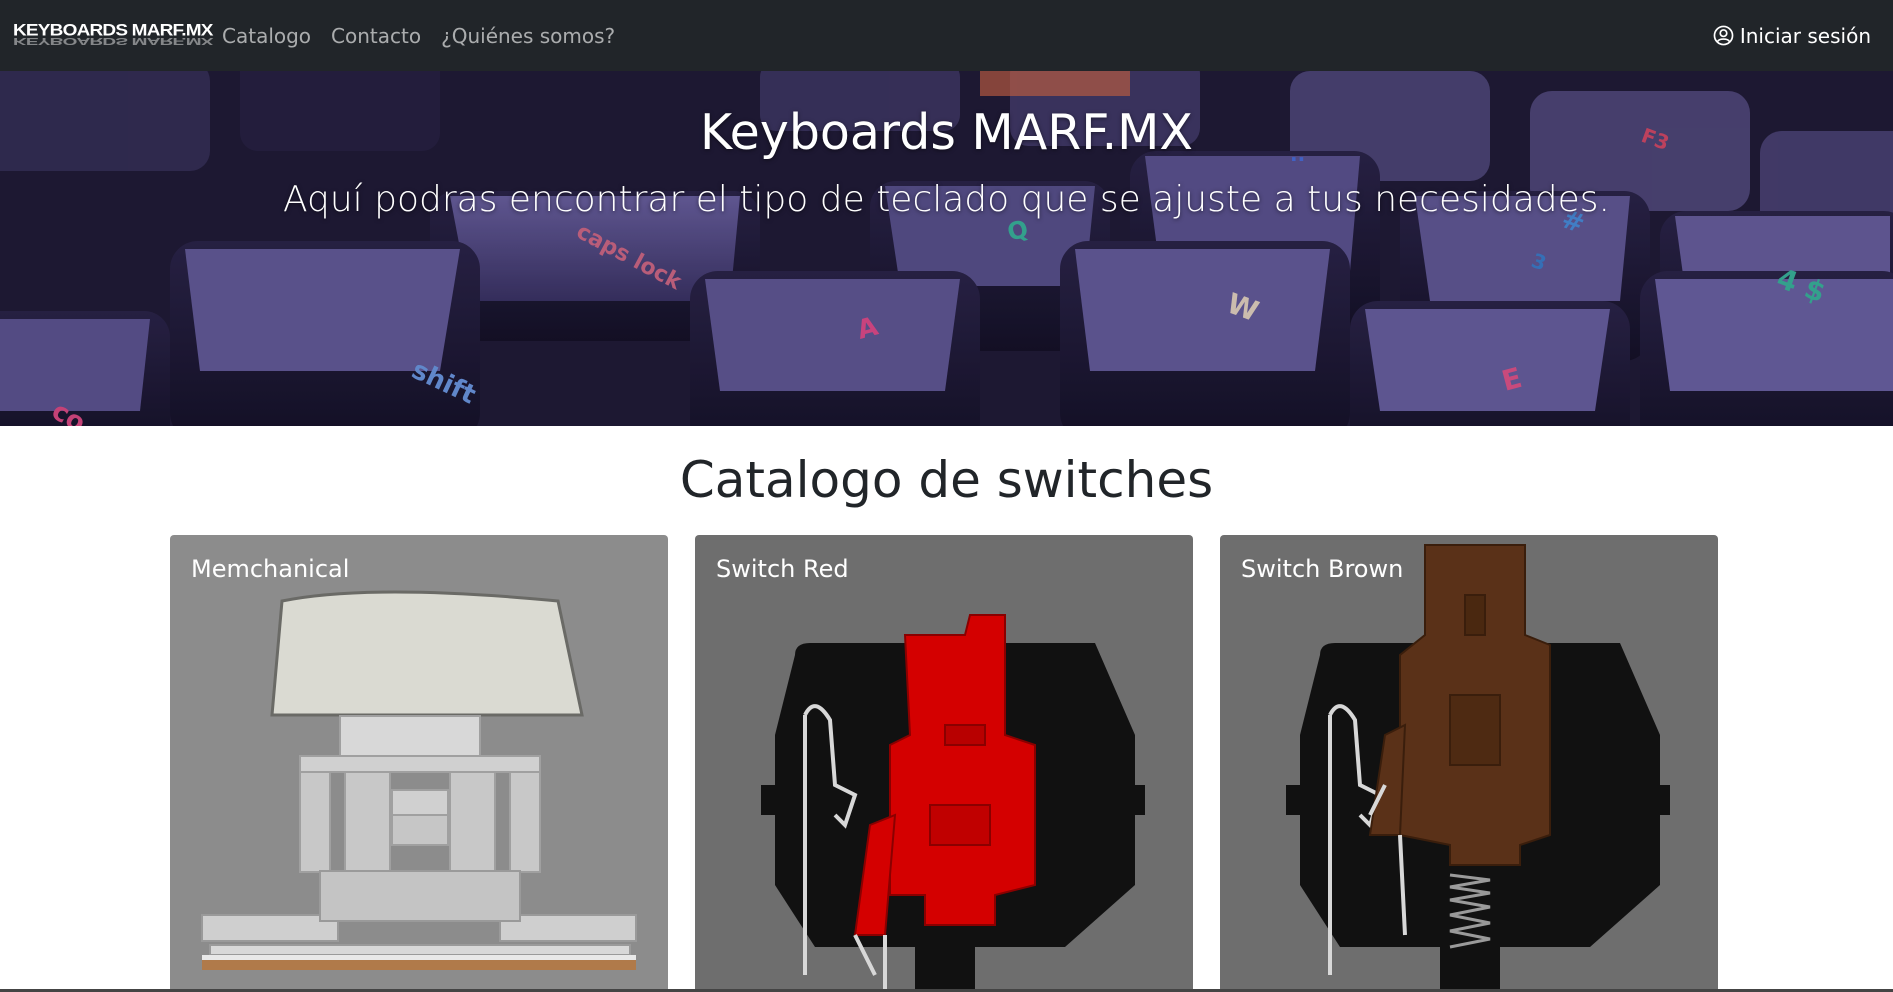 This screenshot has height=992, width=1893. What do you see at coordinates (528, 36) in the screenshot?
I see `nav-link-quienes-somos: ¿Quiénes somos?` at bounding box center [528, 36].